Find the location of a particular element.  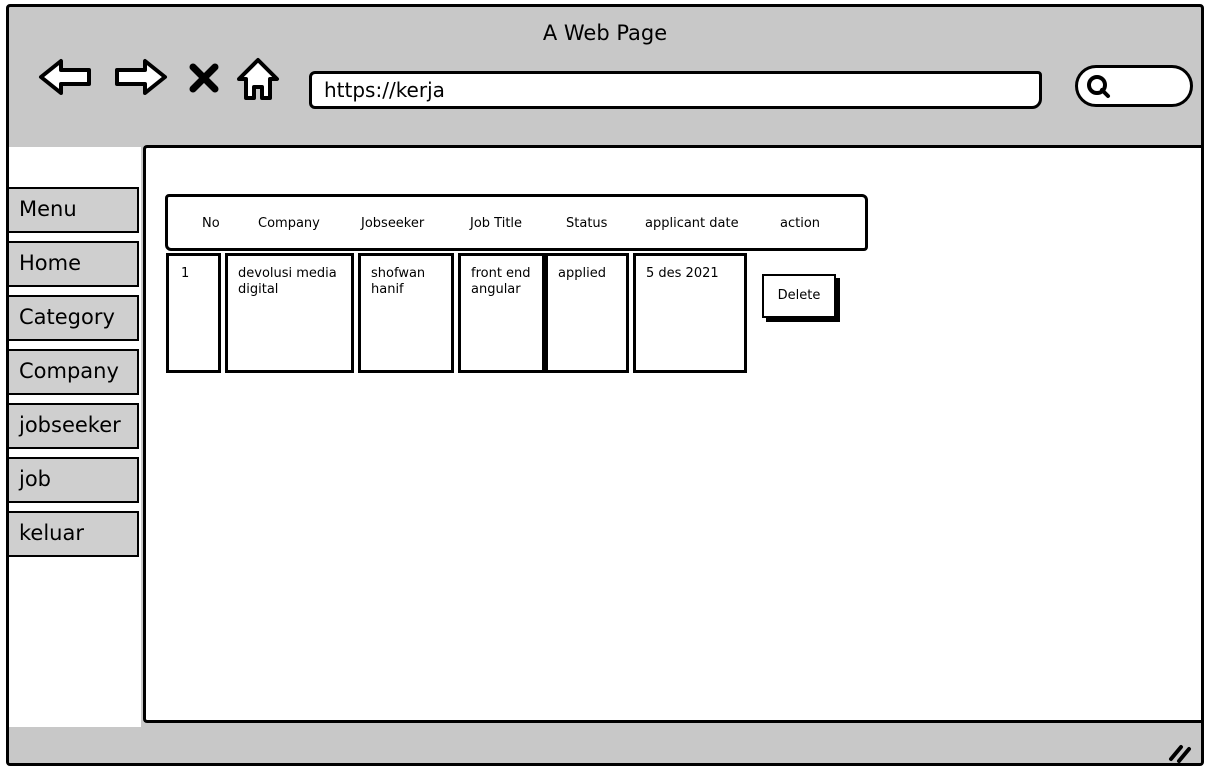

sidebar-item-jobseeker: jobseeker is located at coordinates (74, 426).